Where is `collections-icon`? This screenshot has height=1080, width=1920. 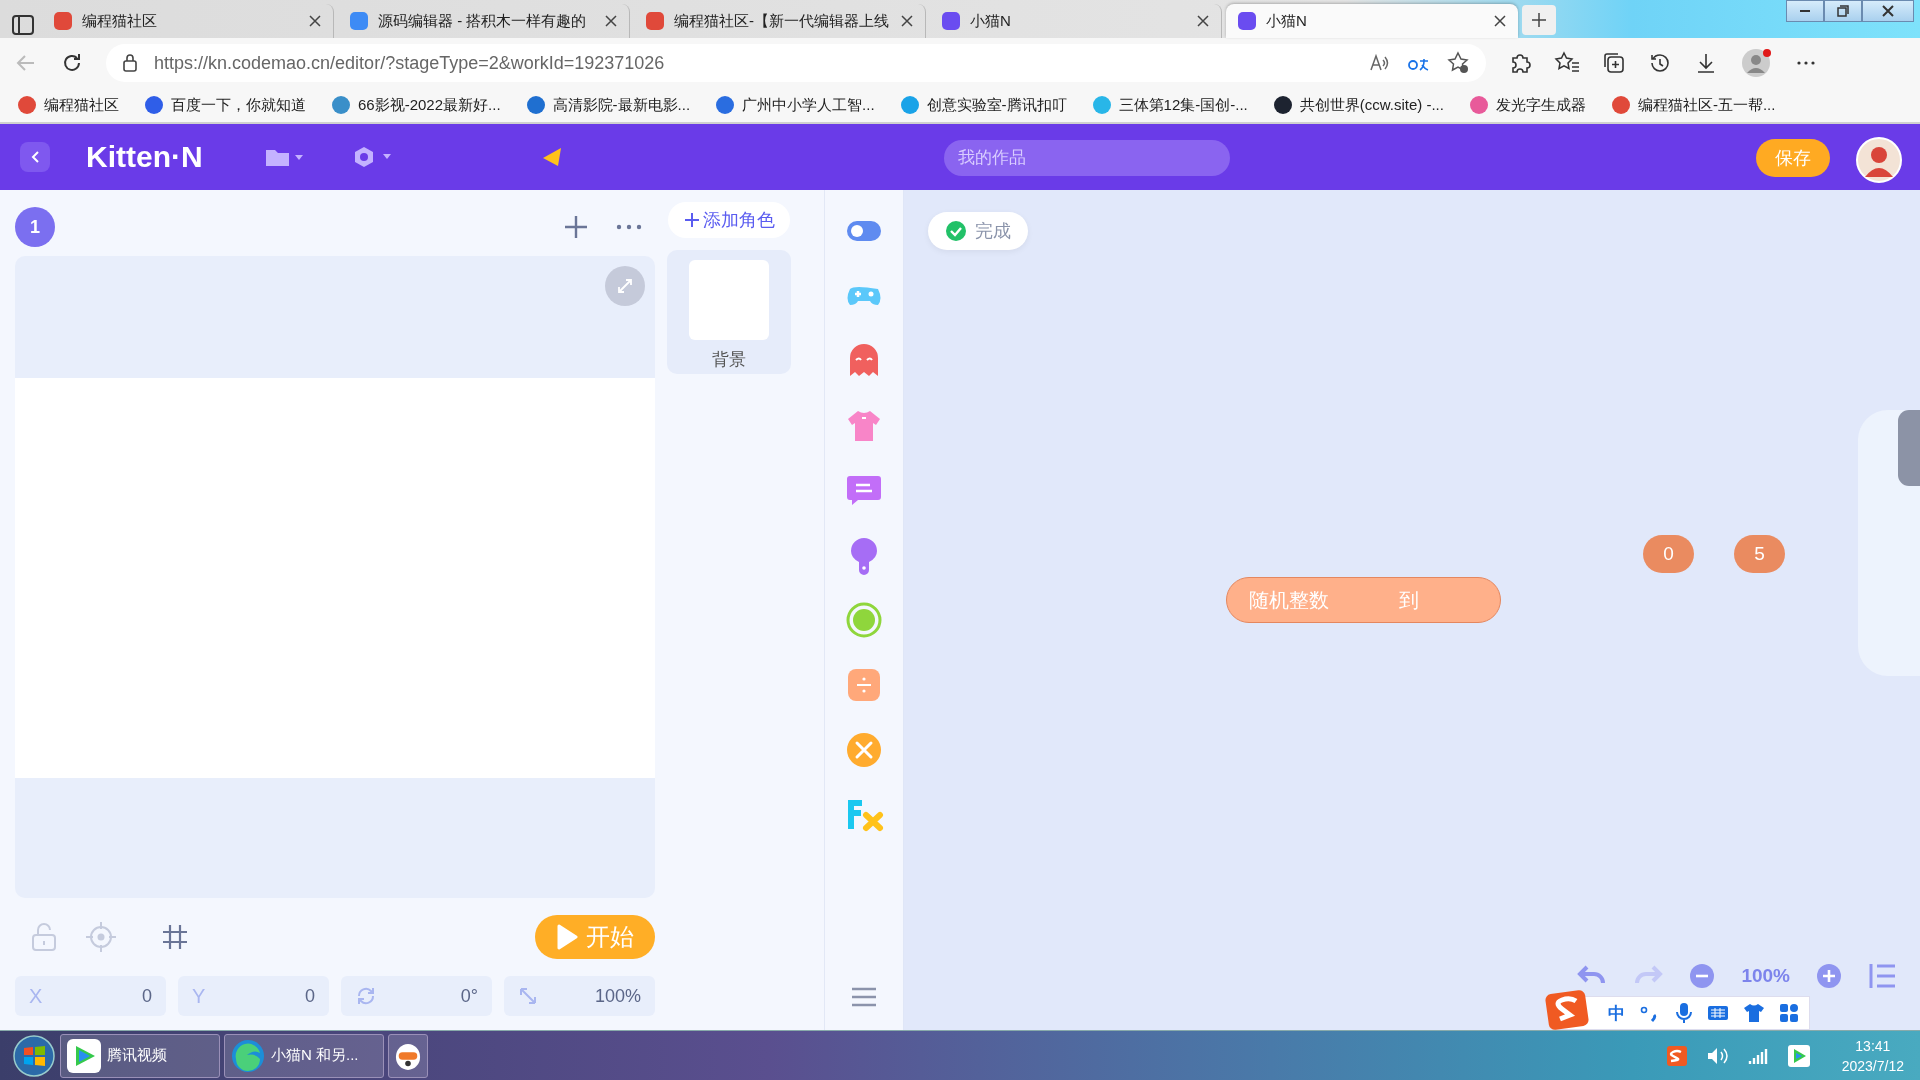
collections-icon is located at coordinates (1614, 63).